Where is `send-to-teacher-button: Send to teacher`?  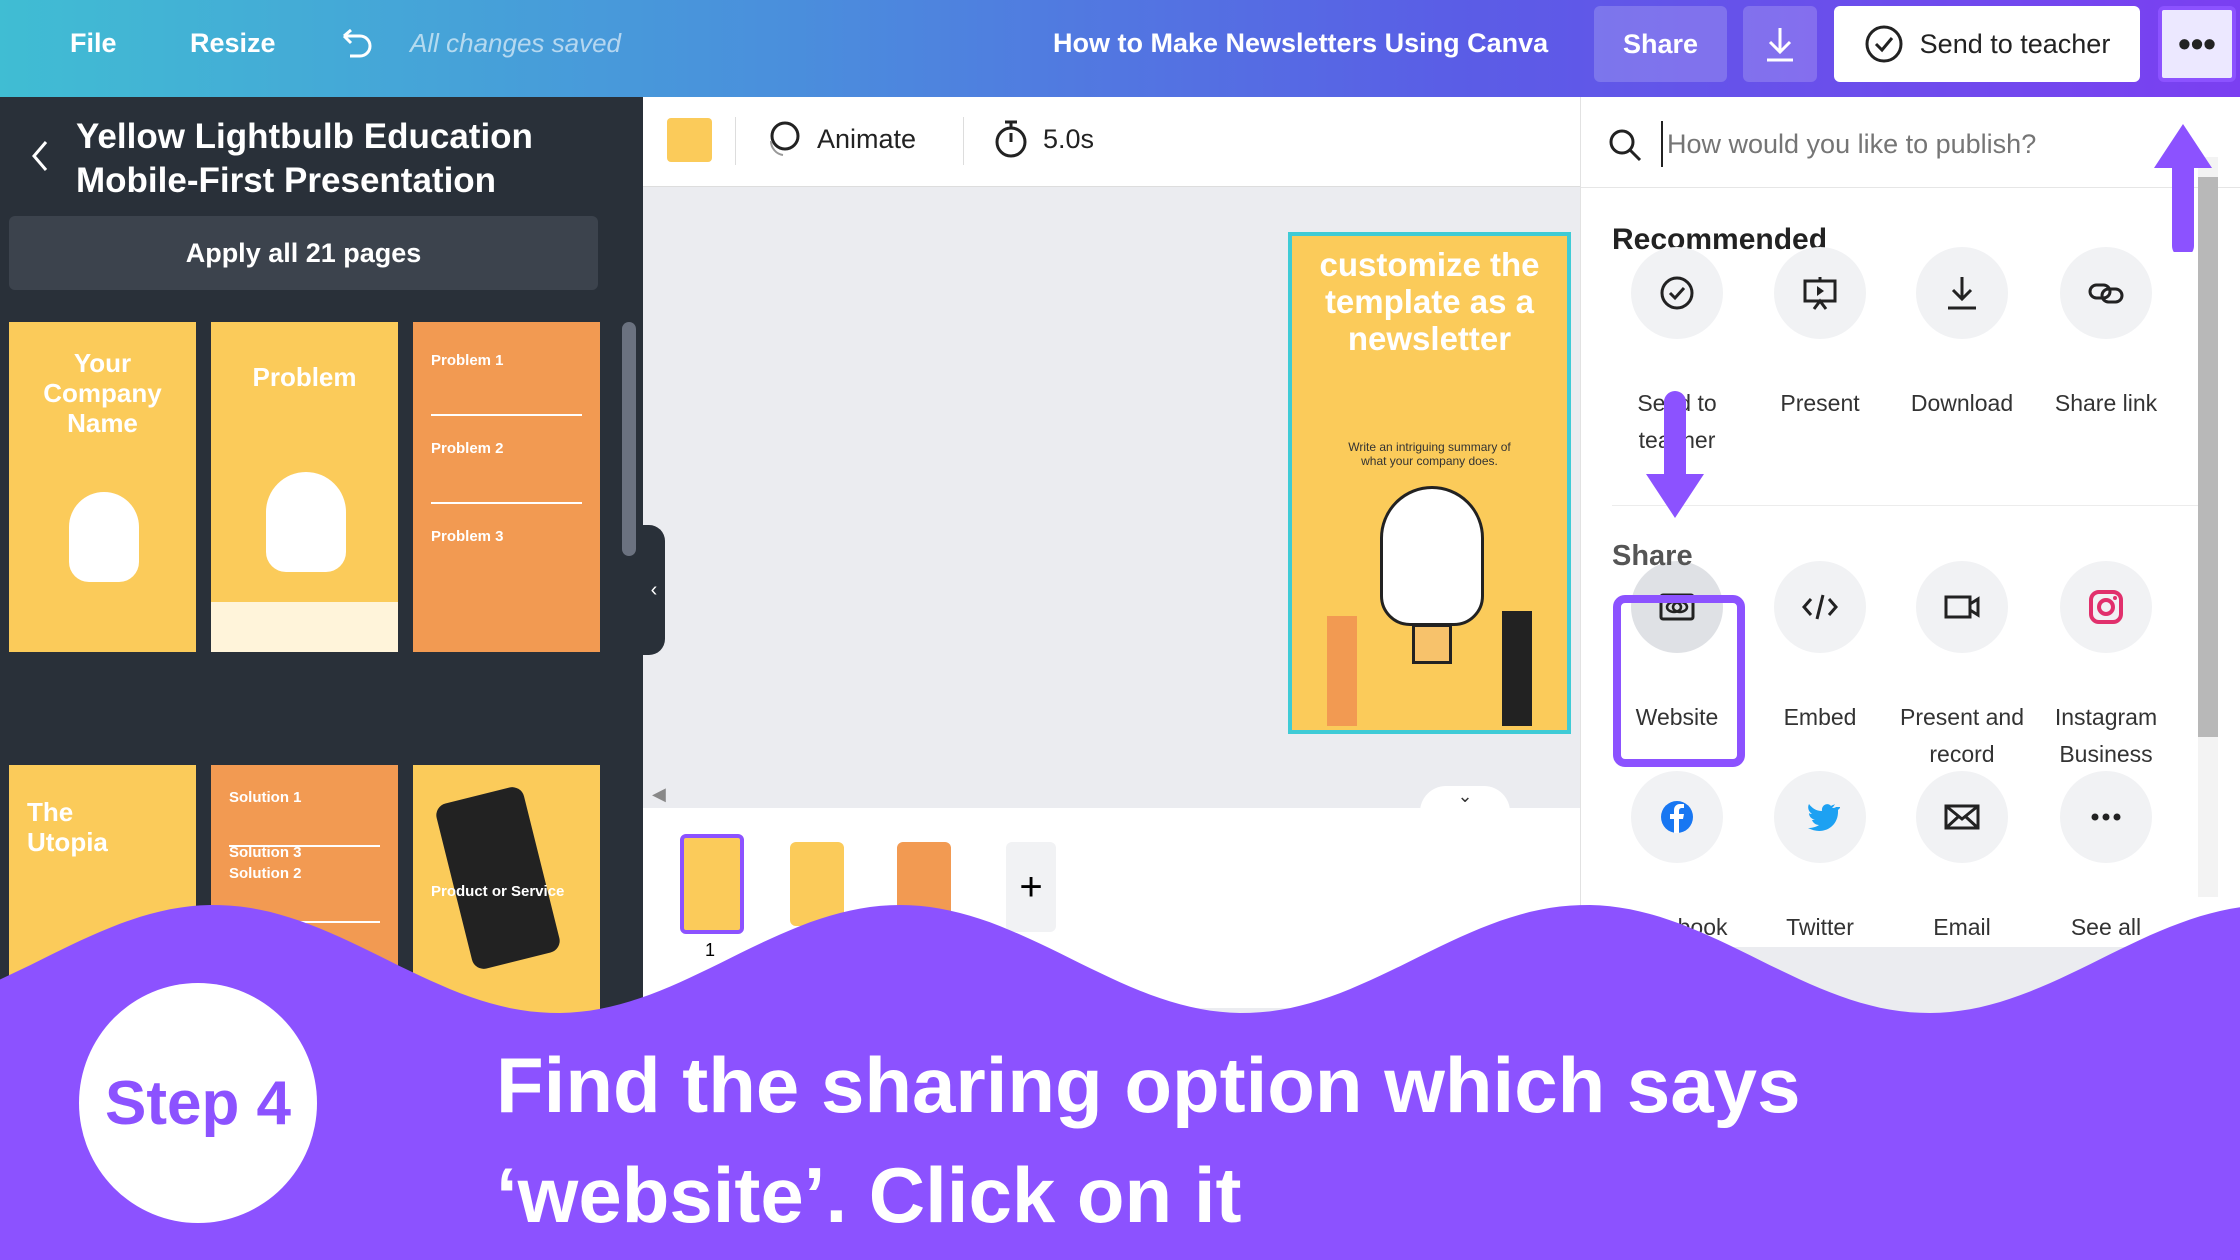
send-to-teacher-button: Send to teacher is located at coordinates (1987, 44).